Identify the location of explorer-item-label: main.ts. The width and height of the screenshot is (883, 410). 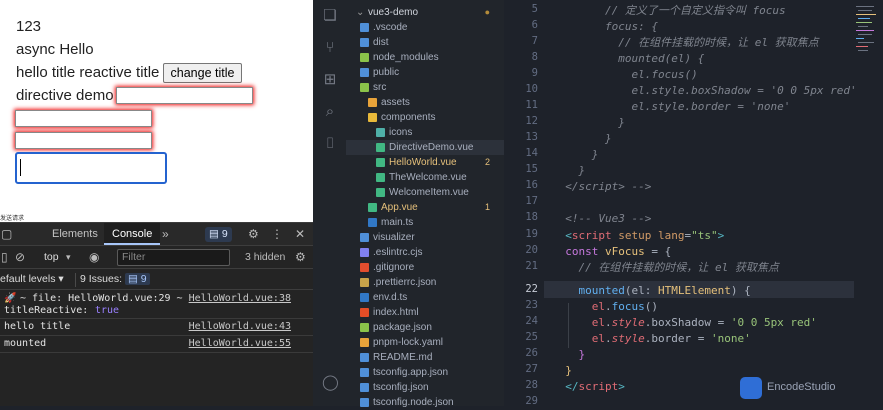
(397, 222).